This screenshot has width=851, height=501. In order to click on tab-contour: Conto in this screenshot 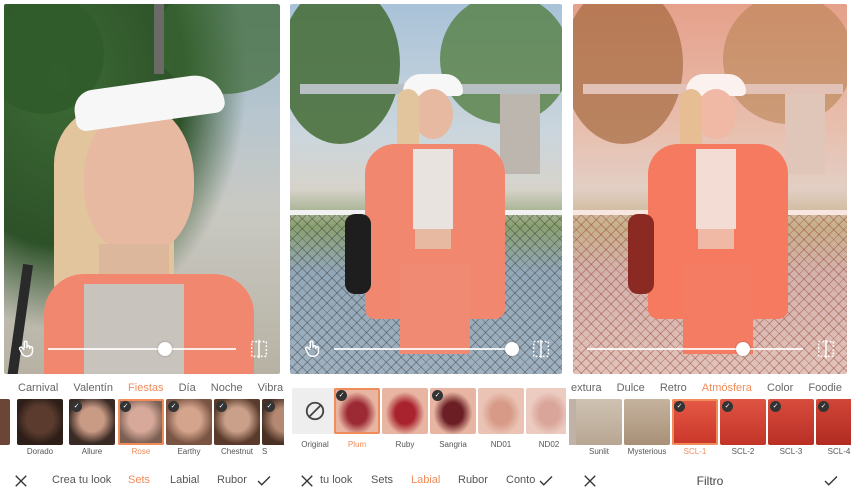, I will do `click(520, 480)`.